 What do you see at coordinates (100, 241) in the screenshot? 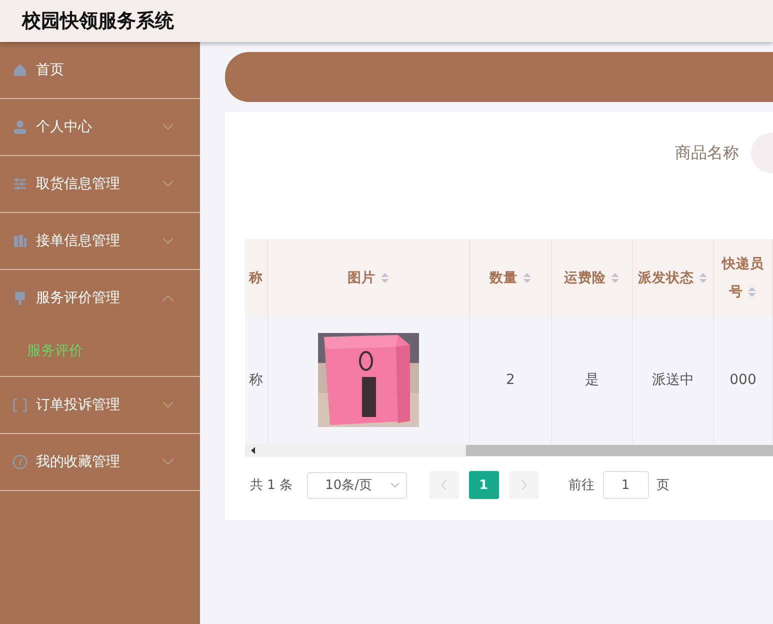
I see `sidebar-item: 接单信息管理` at bounding box center [100, 241].